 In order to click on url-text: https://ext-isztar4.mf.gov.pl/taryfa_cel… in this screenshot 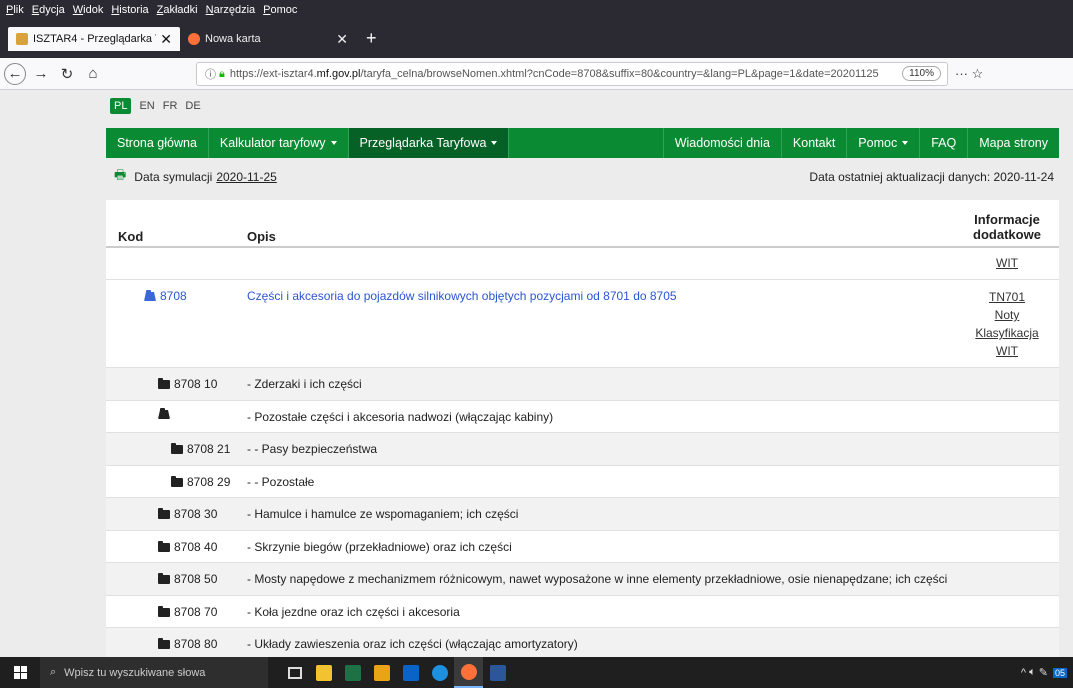, I will do `click(554, 74)`.